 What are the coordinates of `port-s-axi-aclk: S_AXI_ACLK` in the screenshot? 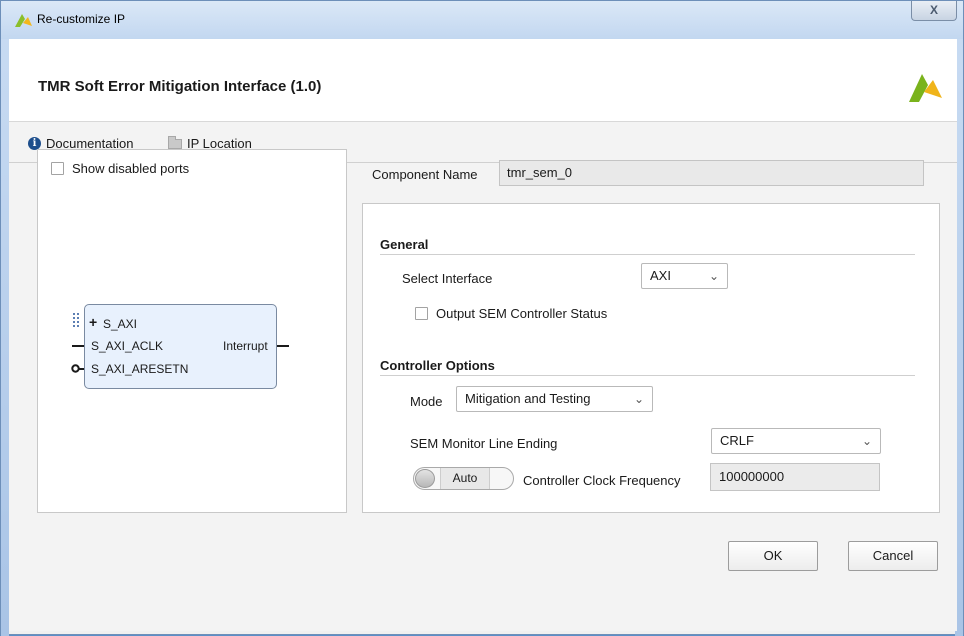 It's located at (127, 346).